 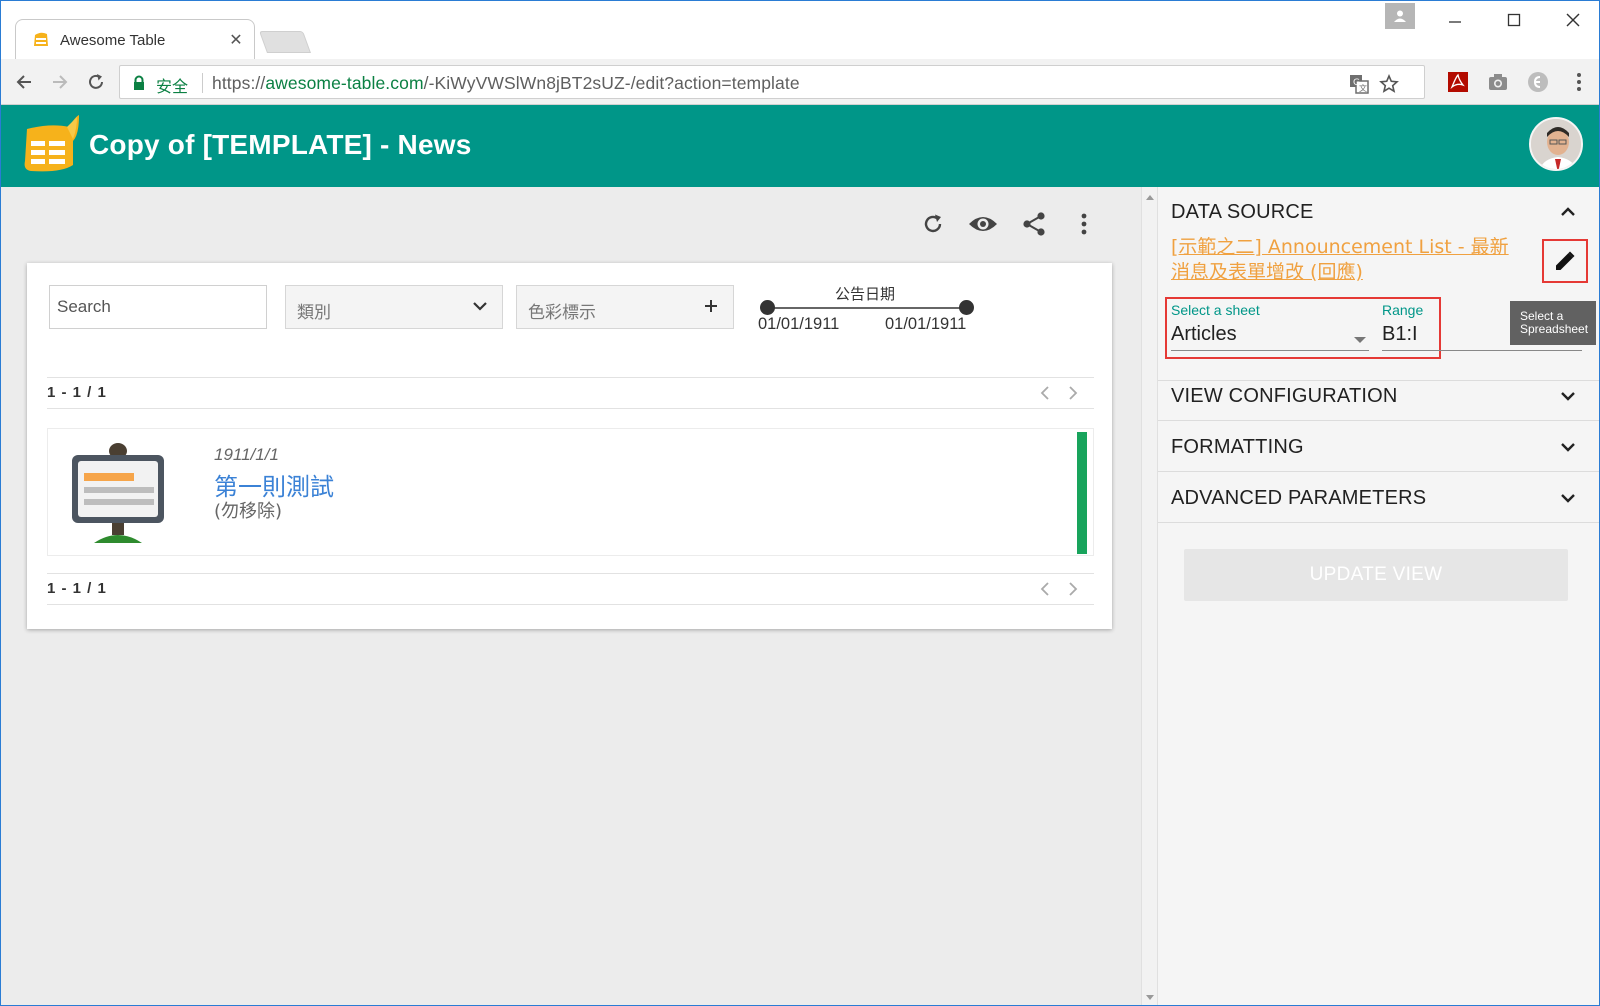 I want to click on edit-spreadsheet-button, so click(x=1565, y=261).